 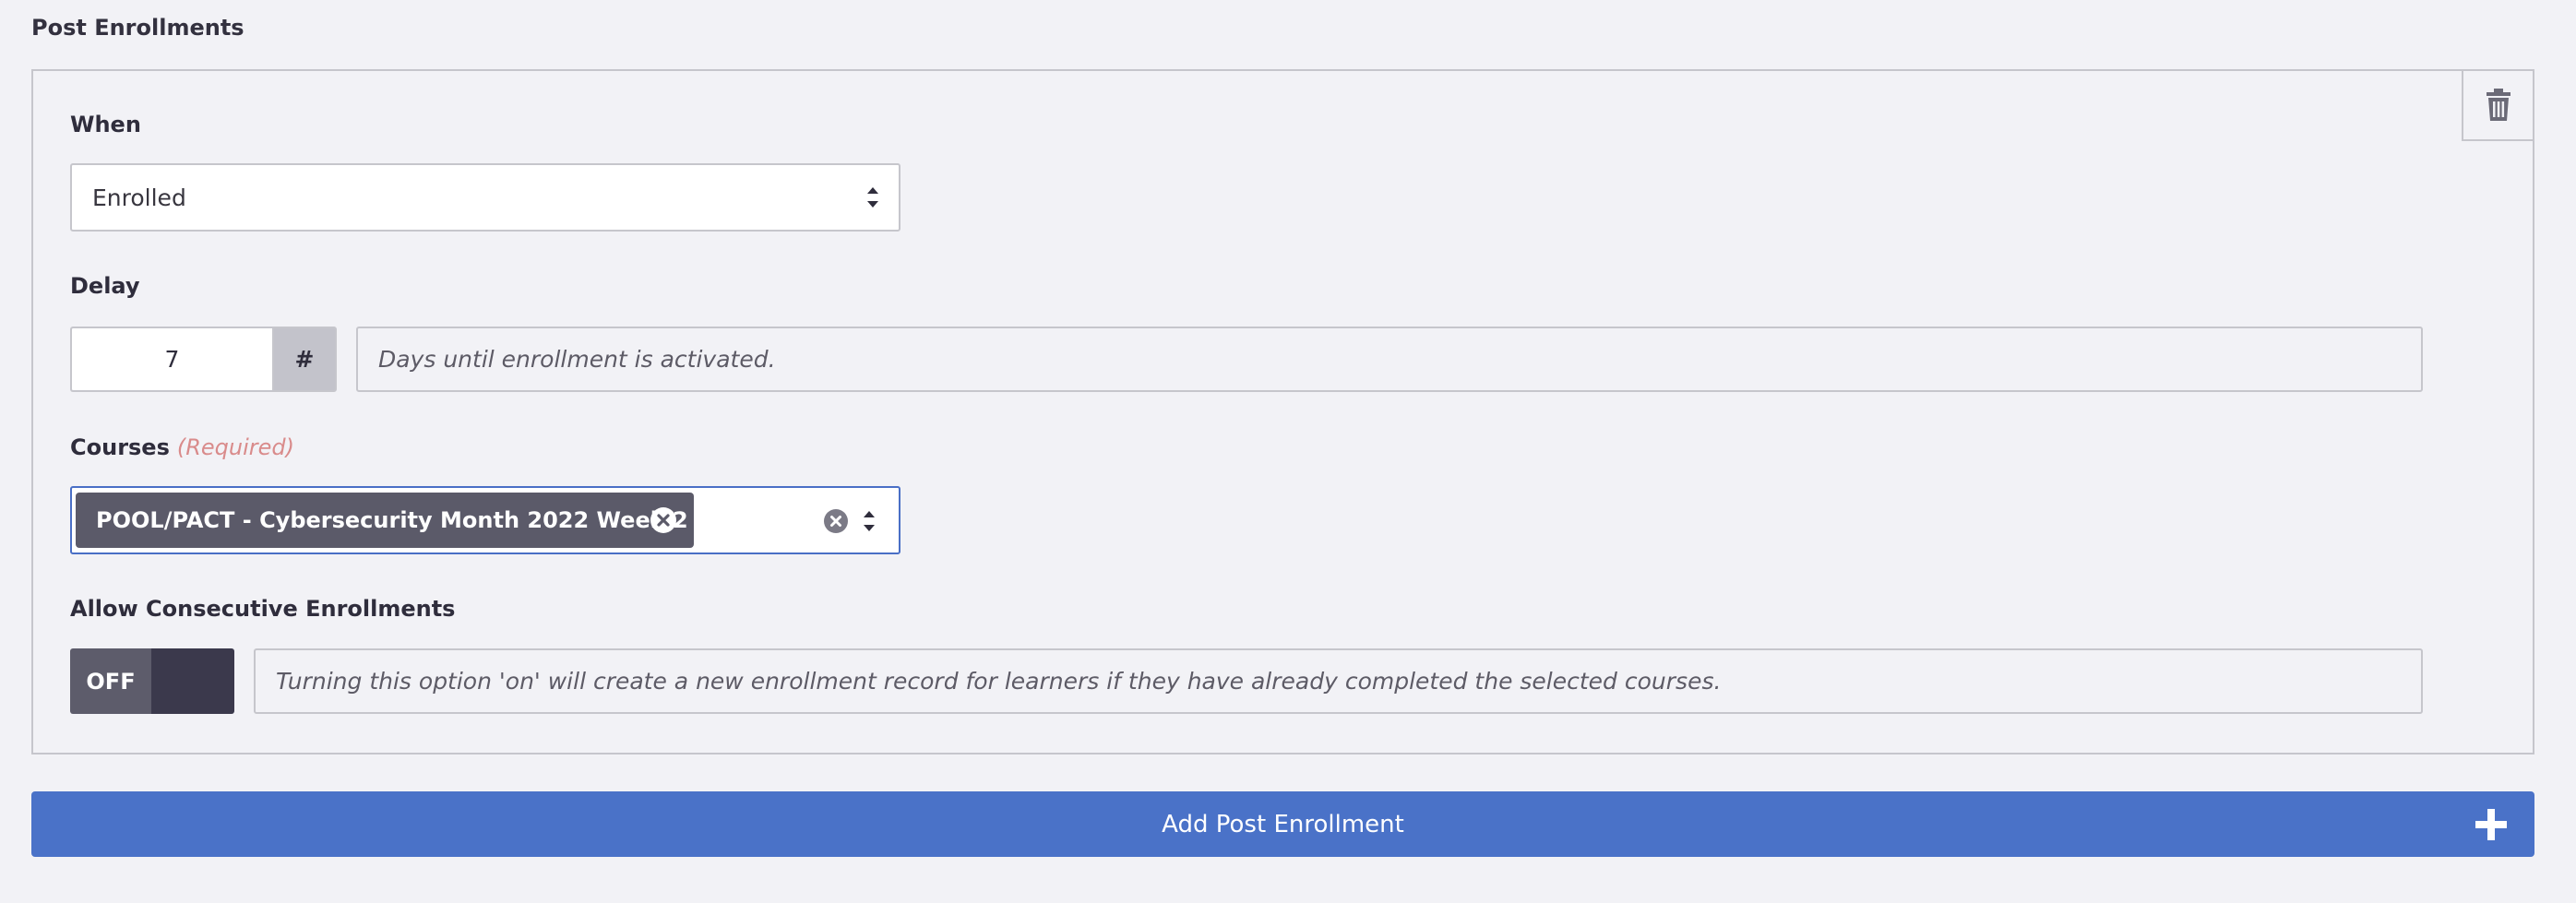 I want to click on add-post-enrollment-label: Add Post Enrollment, so click(x=1283, y=824).